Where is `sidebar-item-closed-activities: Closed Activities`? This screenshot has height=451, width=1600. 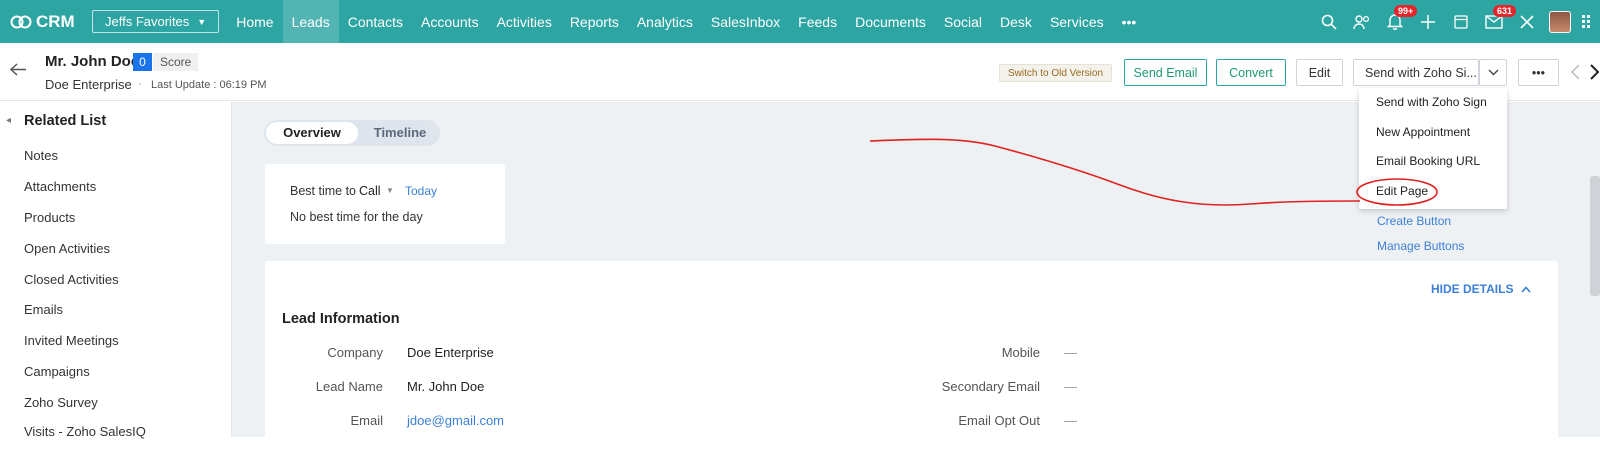
sidebar-item-closed-activities: Closed Activities is located at coordinates (71, 279).